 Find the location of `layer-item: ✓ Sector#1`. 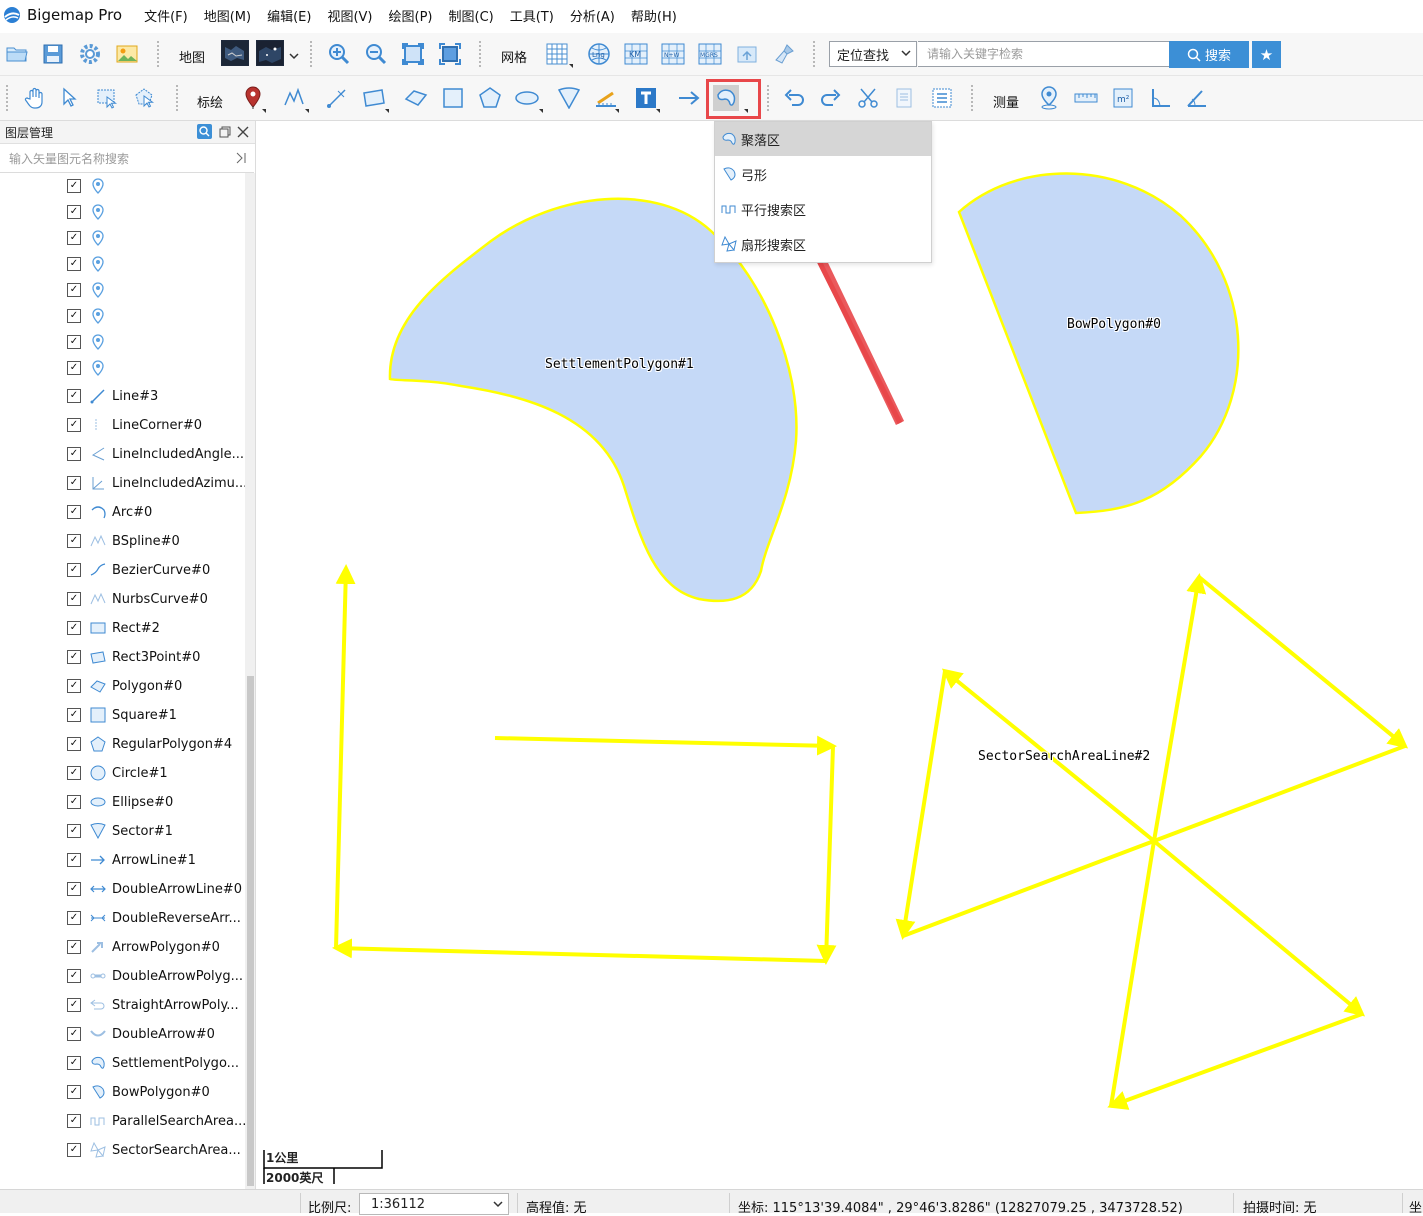

layer-item: ✓ Sector#1 is located at coordinates (122, 831).